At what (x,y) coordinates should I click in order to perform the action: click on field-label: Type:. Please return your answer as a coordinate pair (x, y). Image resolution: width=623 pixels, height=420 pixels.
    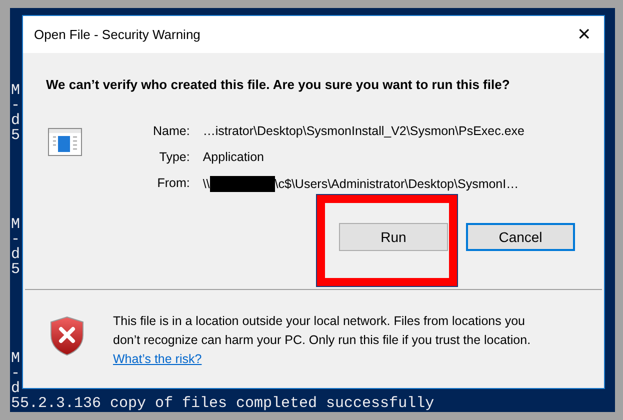
    Looking at the image, I should click on (174, 157).